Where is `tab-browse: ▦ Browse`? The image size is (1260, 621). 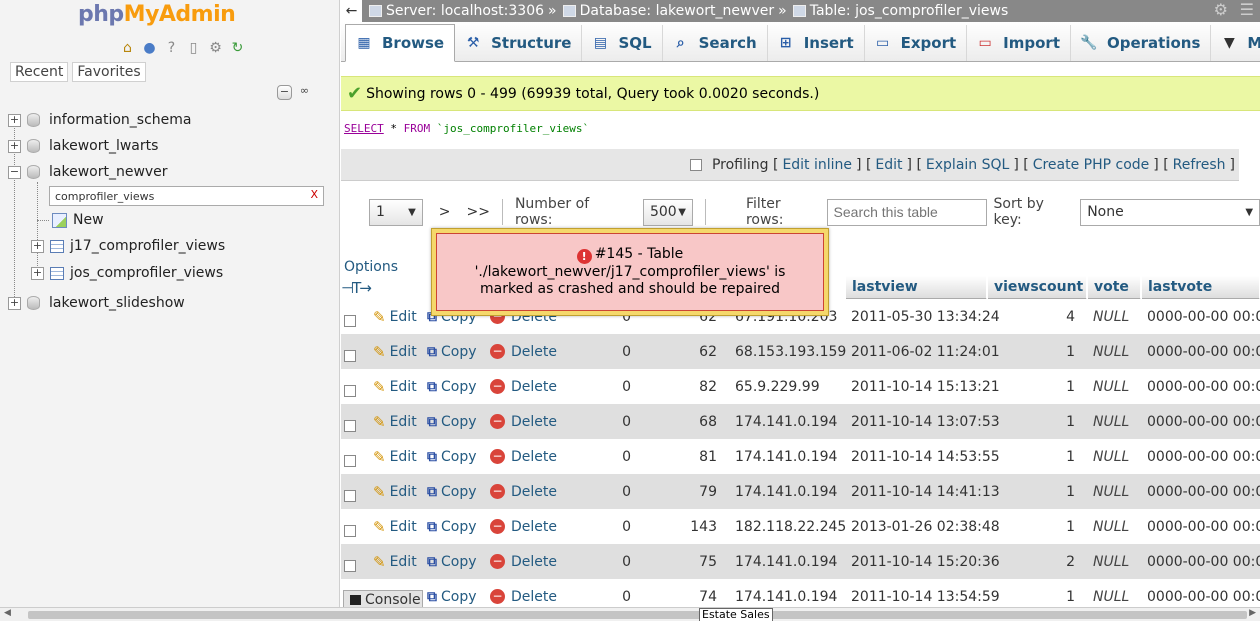 tab-browse: ▦ Browse is located at coordinates (400, 43).